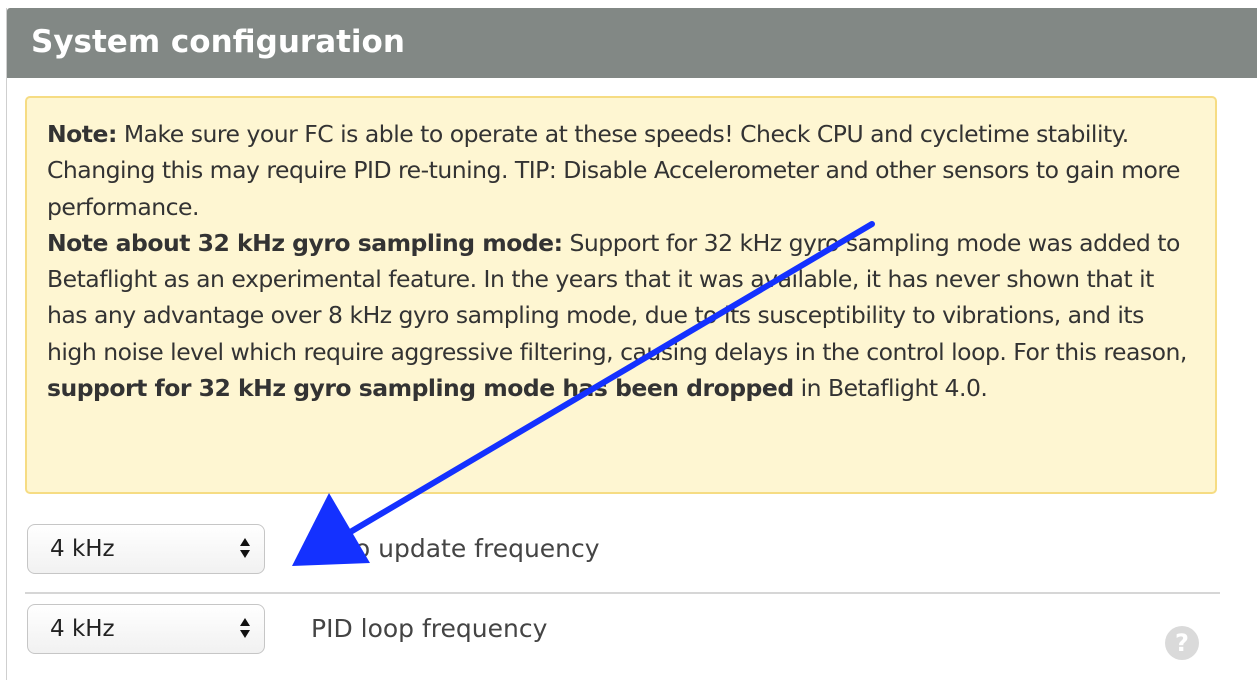  What do you see at coordinates (455, 548) in the screenshot?
I see `gyro-update-frequency-label: Gyro update frequency` at bounding box center [455, 548].